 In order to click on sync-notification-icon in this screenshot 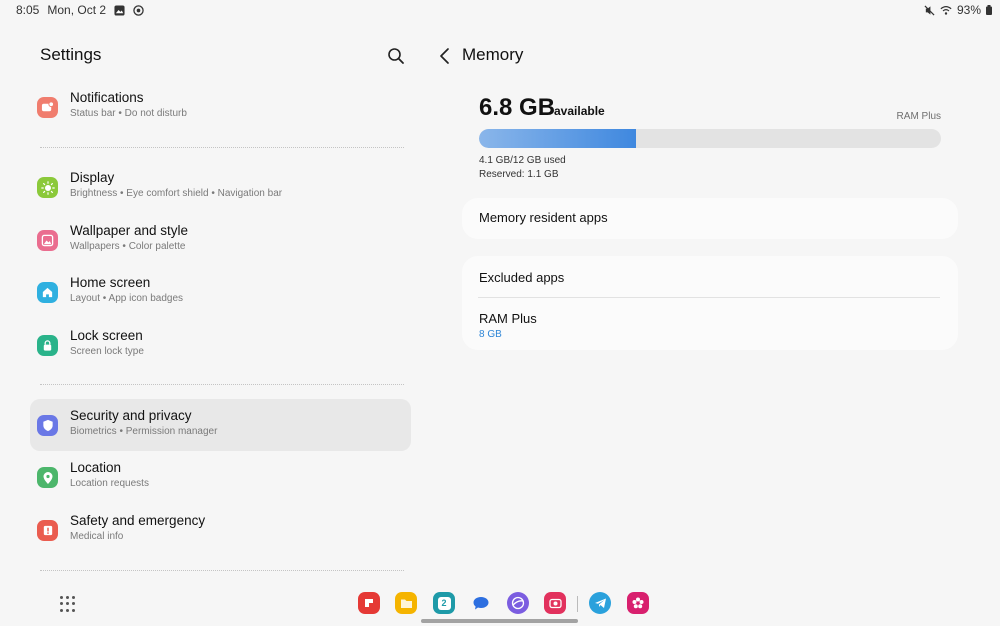, I will do `click(138, 10)`.